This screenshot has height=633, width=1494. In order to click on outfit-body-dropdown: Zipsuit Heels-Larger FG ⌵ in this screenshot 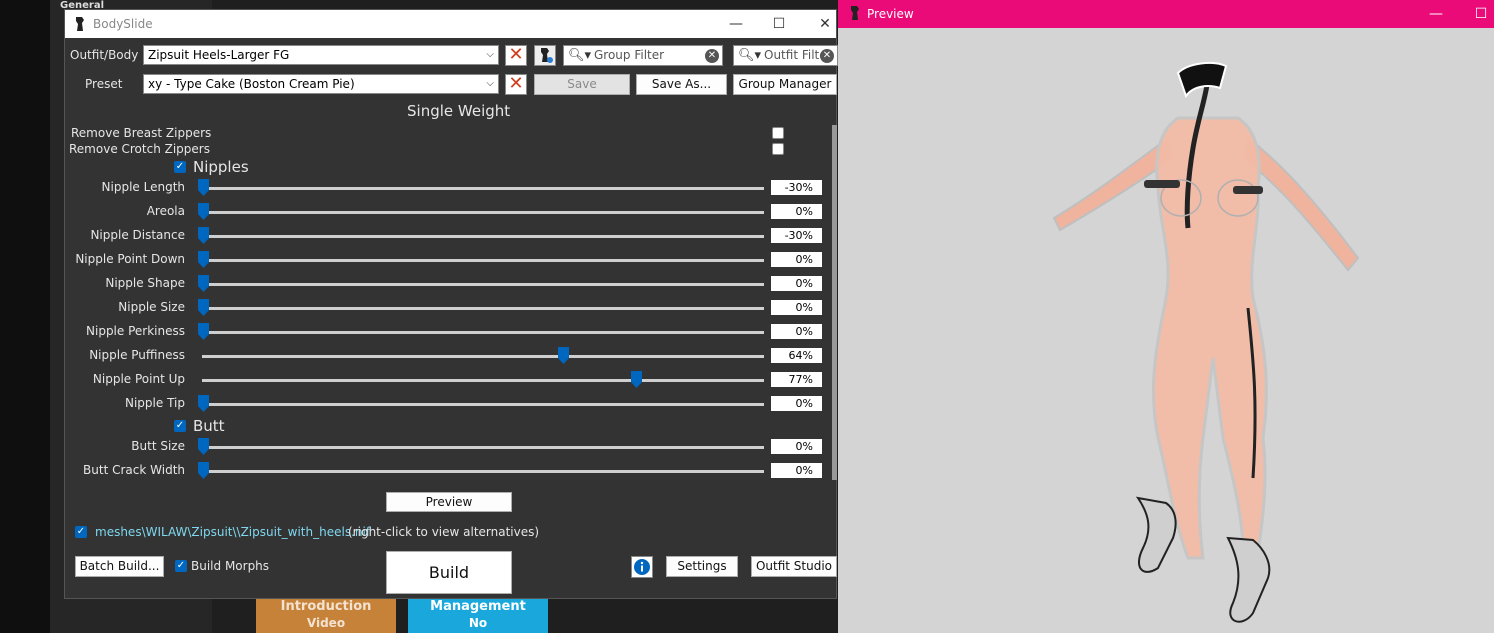, I will do `click(321, 55)`.